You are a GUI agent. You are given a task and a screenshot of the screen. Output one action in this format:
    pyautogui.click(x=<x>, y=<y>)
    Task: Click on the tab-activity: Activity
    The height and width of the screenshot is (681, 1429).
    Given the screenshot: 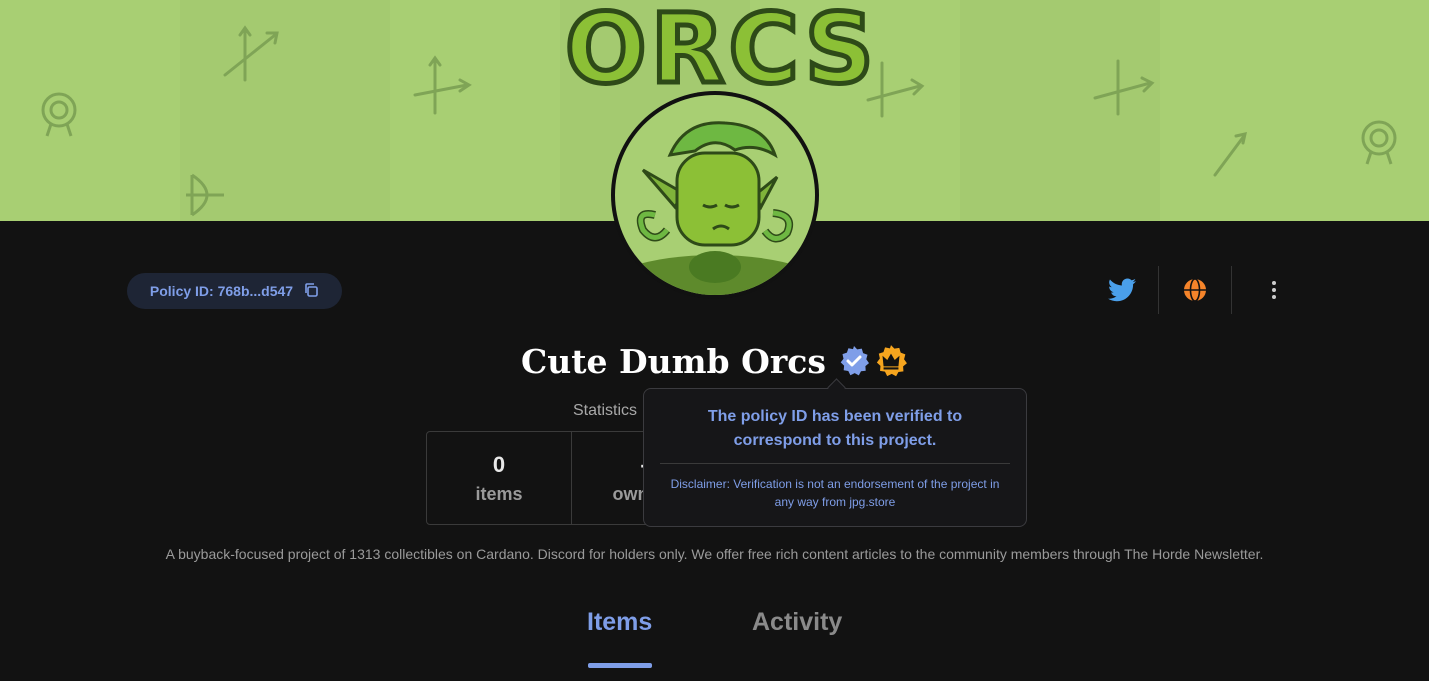 What is the action you would take?
    pyautogui.click(x=797, y=622)
    